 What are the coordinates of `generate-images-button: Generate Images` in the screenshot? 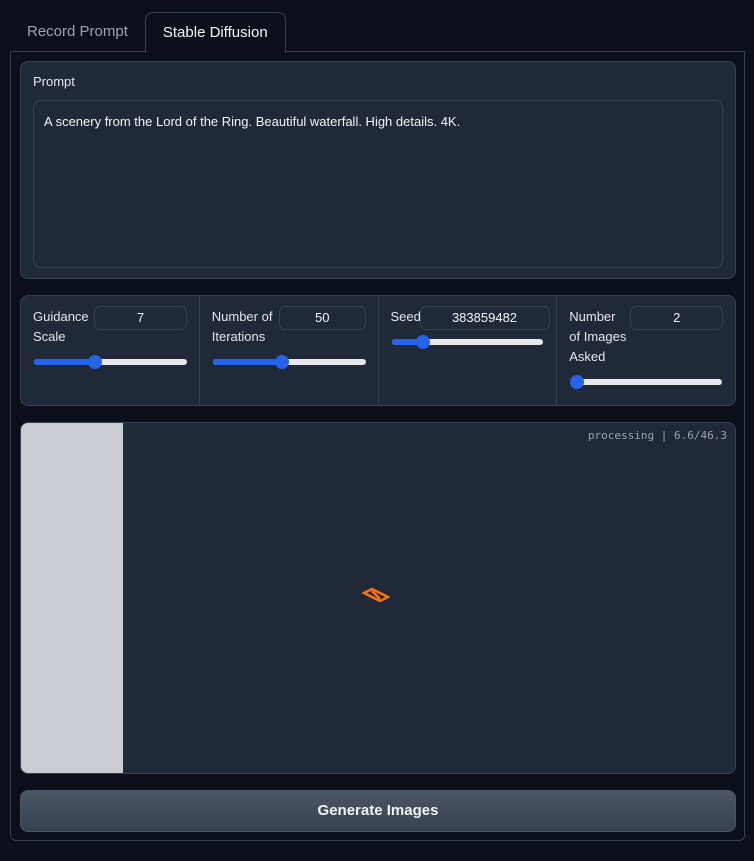 It's located at (378, 811).